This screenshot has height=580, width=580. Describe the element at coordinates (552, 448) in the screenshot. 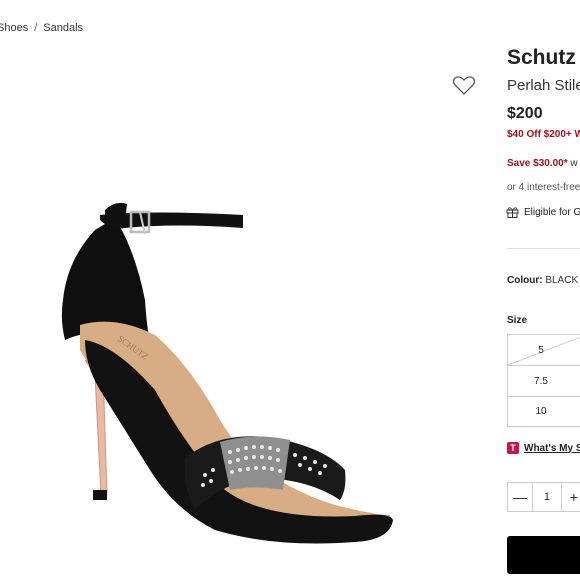

I see `size-guide-link: What's My S` at that location.